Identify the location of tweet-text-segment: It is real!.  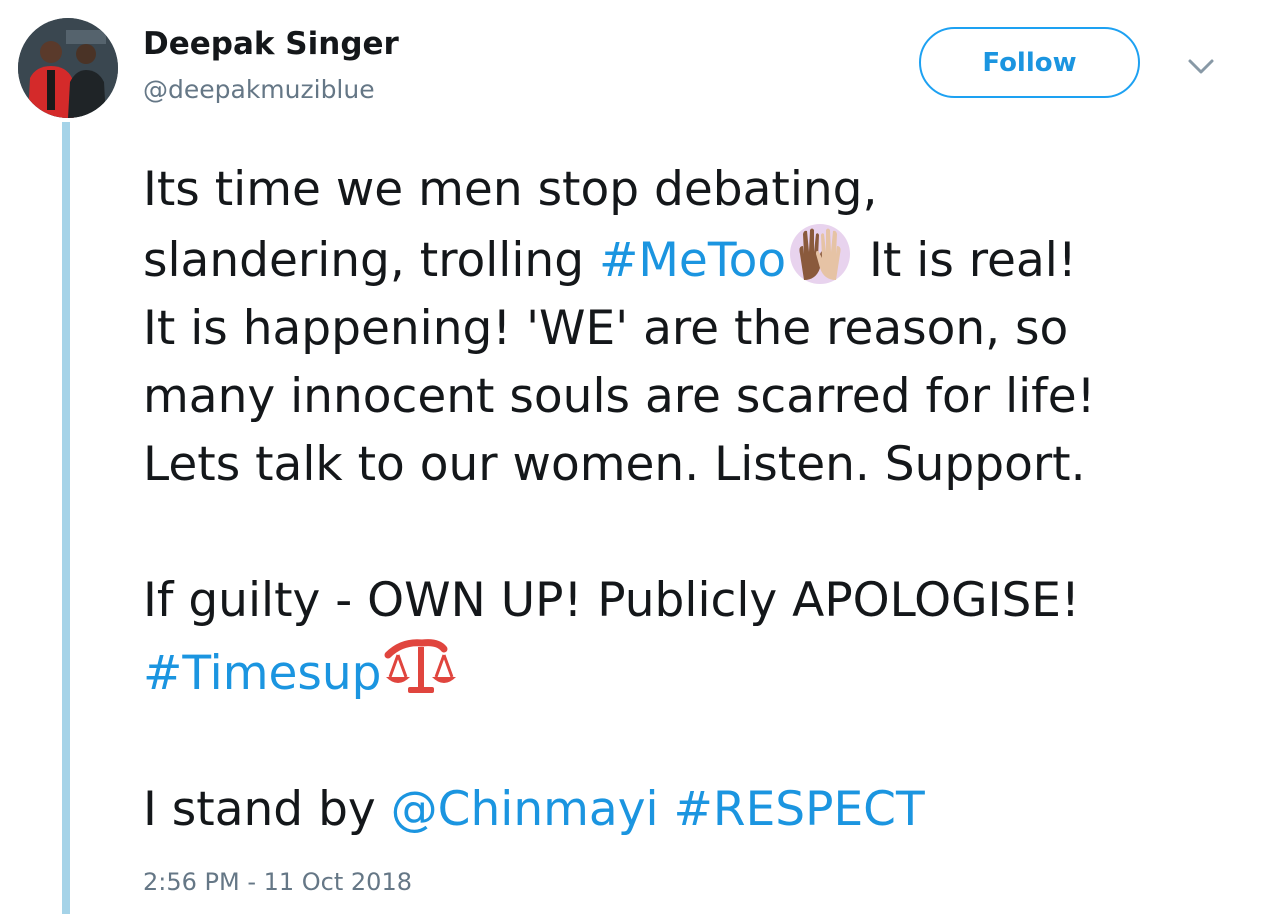
(965, 260).